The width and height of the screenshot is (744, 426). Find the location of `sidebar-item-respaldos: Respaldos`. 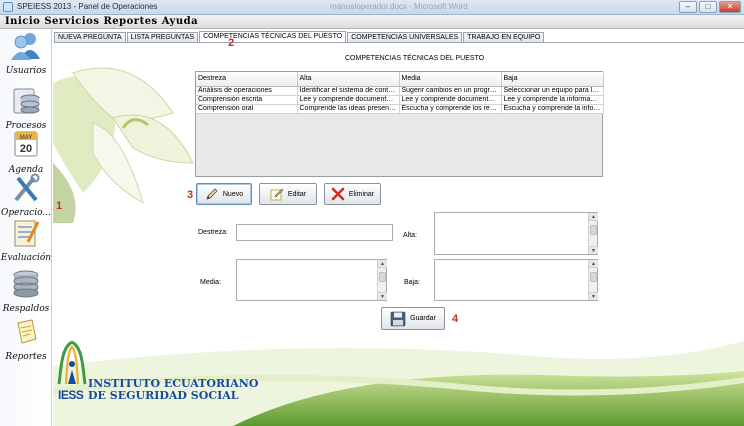

sidebar-item-respaldos: Respaldos is located at coordinates (26, 291).